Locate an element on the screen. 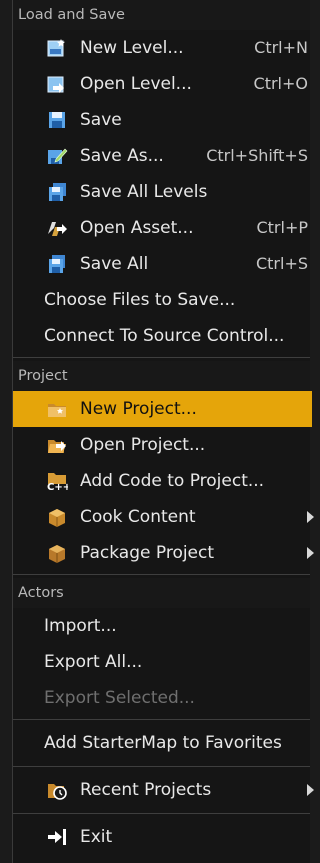 Image resolution: width=320 pixels, height=863 pixels. menu-item-label: Save All Levels is located at coordinates (144, 192).